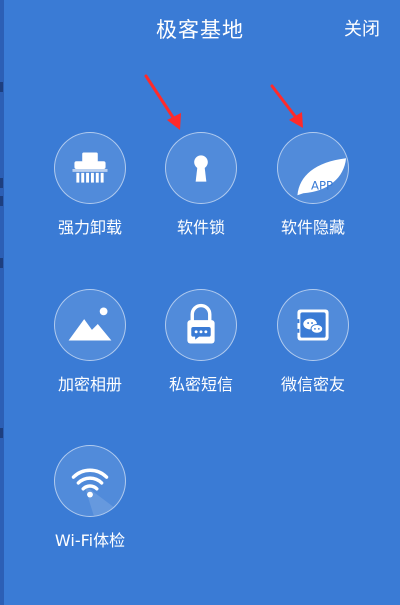 This screenshot has height=605, width=400. I want to click on locked-message-icon, so click(201, 325).